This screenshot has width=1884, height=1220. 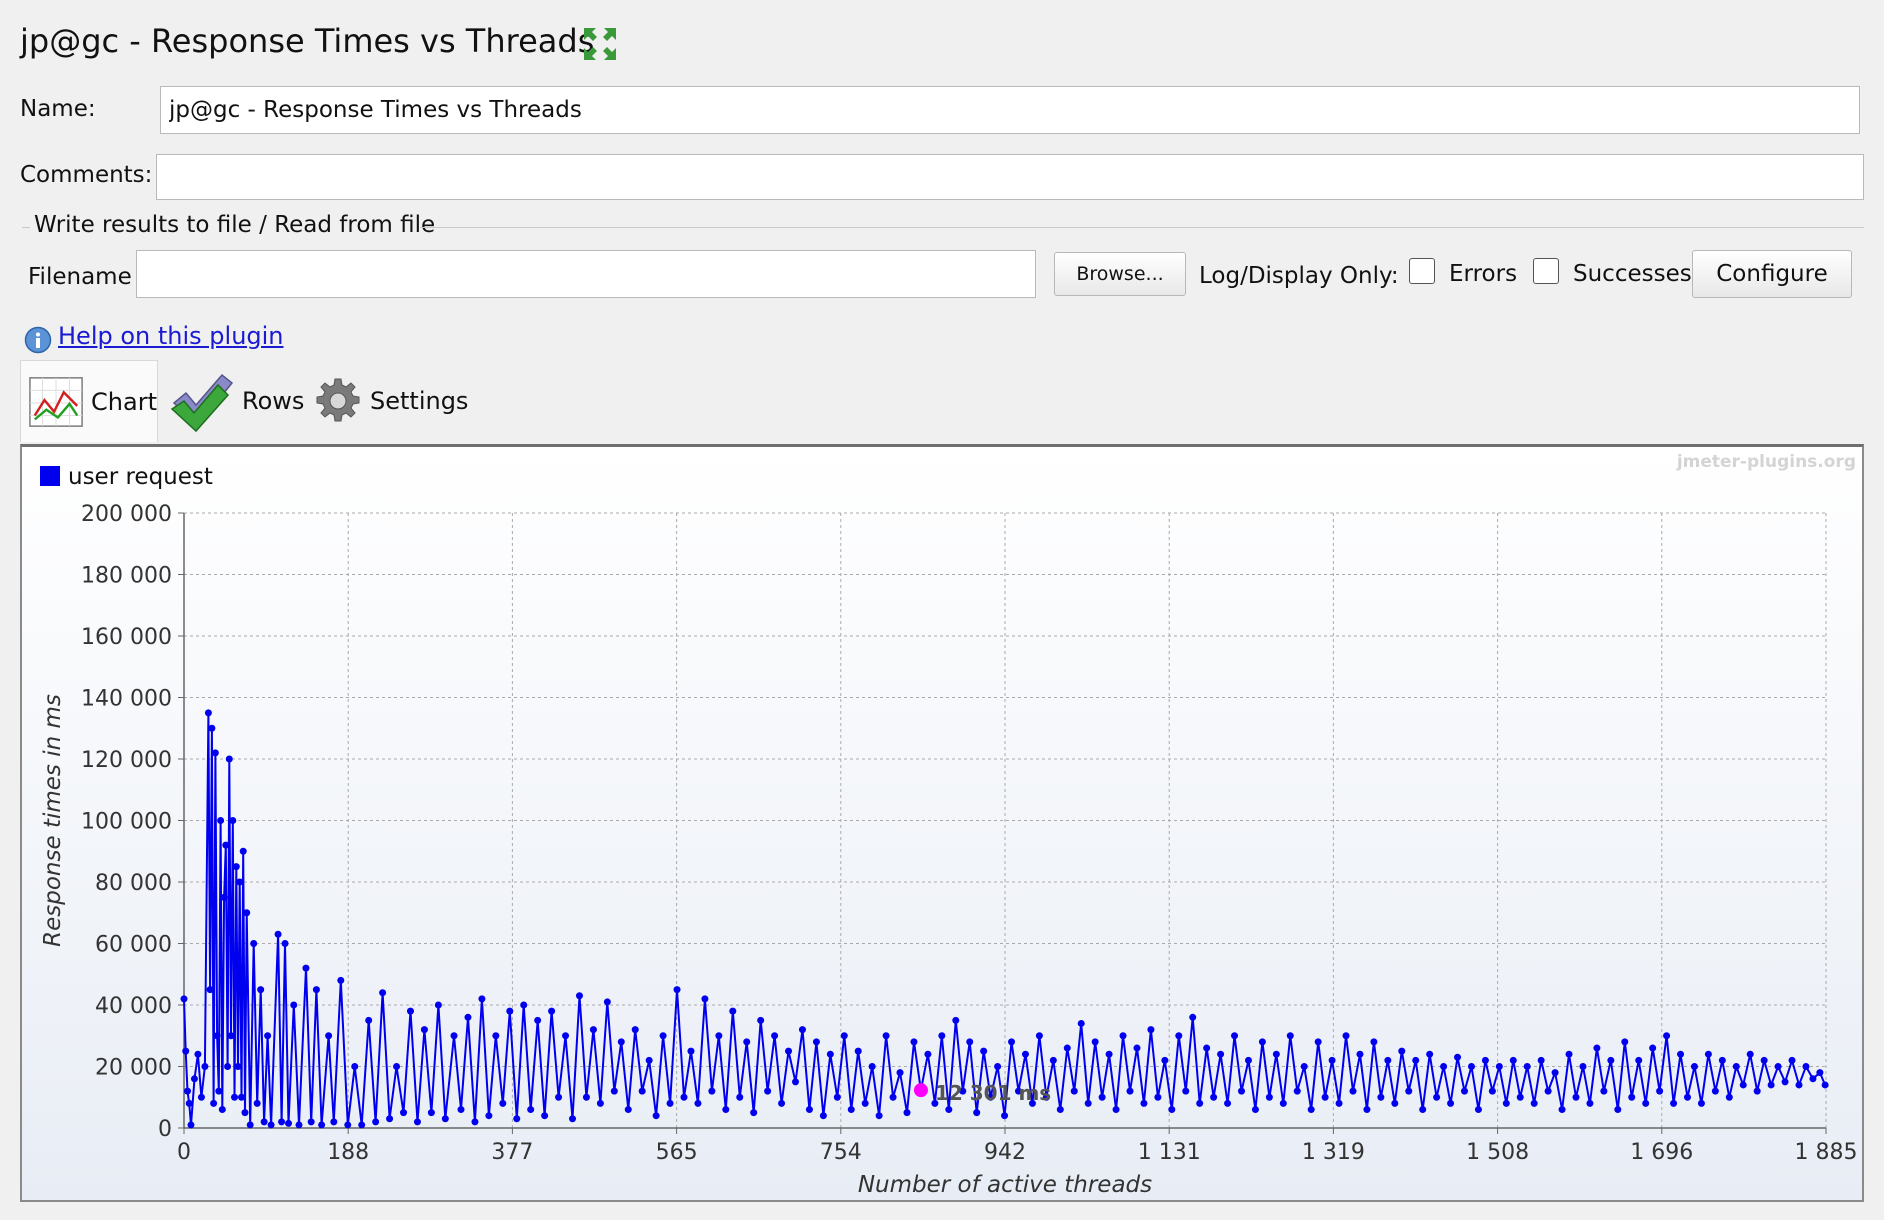 I want to click on tab-rows: Rows, so click(x=235, y=401).